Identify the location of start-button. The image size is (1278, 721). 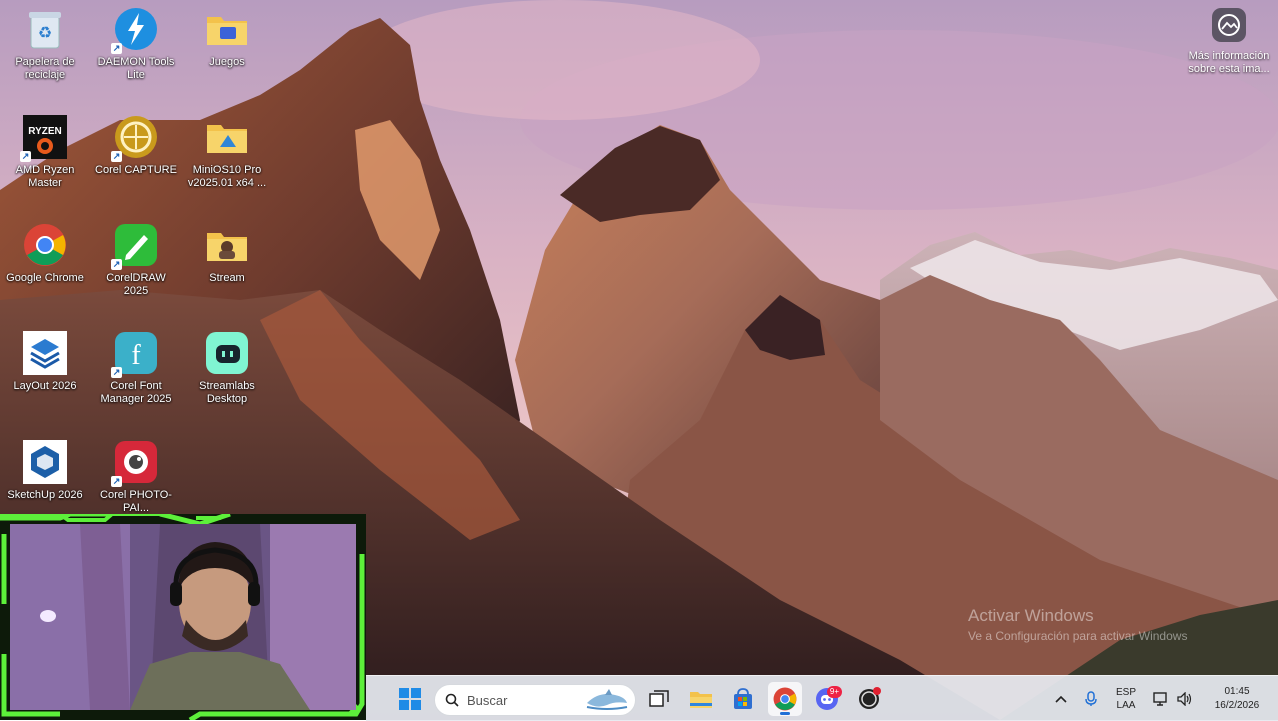
(410, 699).